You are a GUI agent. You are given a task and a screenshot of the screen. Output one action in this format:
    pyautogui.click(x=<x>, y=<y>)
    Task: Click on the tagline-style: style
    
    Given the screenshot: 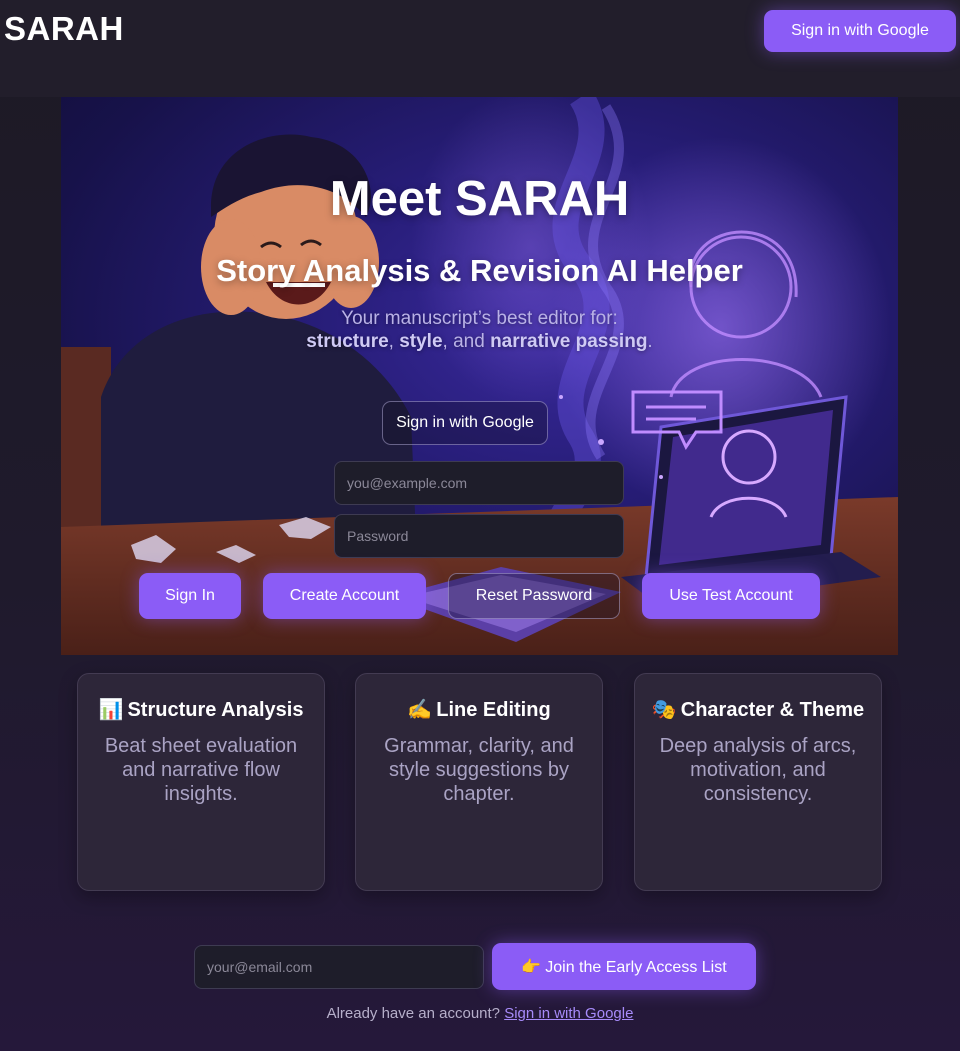 What is the action you would take?
    pyautogui.click(x=421, y=341)
    